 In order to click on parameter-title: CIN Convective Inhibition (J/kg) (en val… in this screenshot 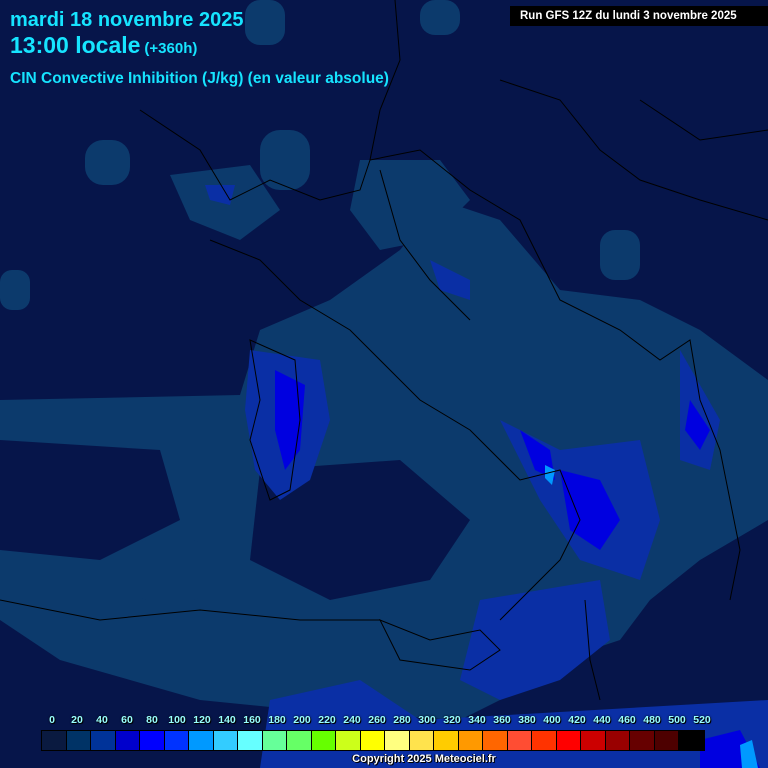, I will do `click(199, 78)`.